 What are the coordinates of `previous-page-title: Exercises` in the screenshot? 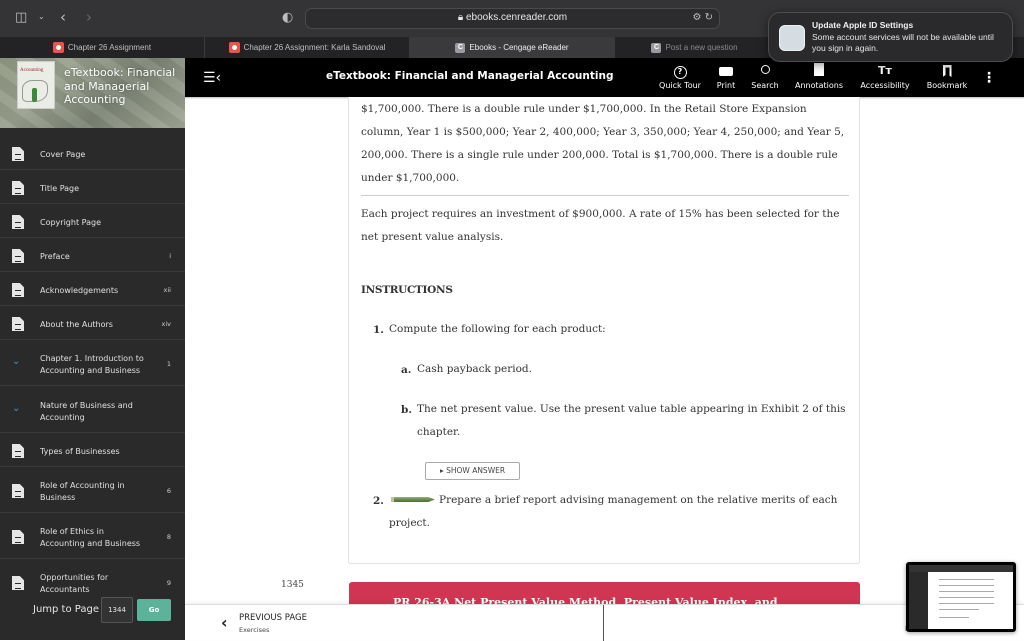 It's located at (254, 630).